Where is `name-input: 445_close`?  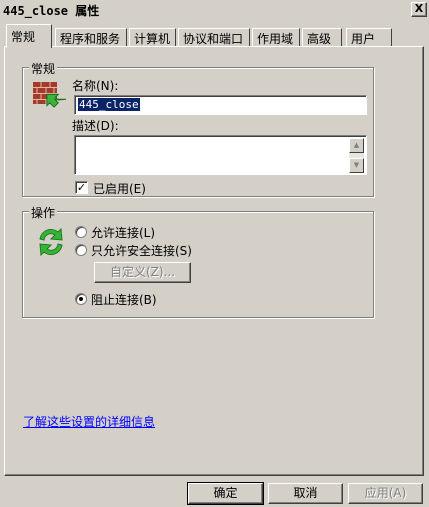 name-input: 445_close is located at coordinates (220, 105).